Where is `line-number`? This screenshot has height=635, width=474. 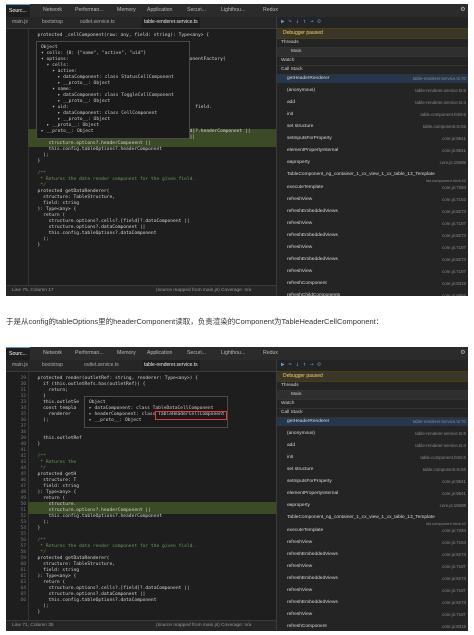 line-number is located at coordinates (16, 246).